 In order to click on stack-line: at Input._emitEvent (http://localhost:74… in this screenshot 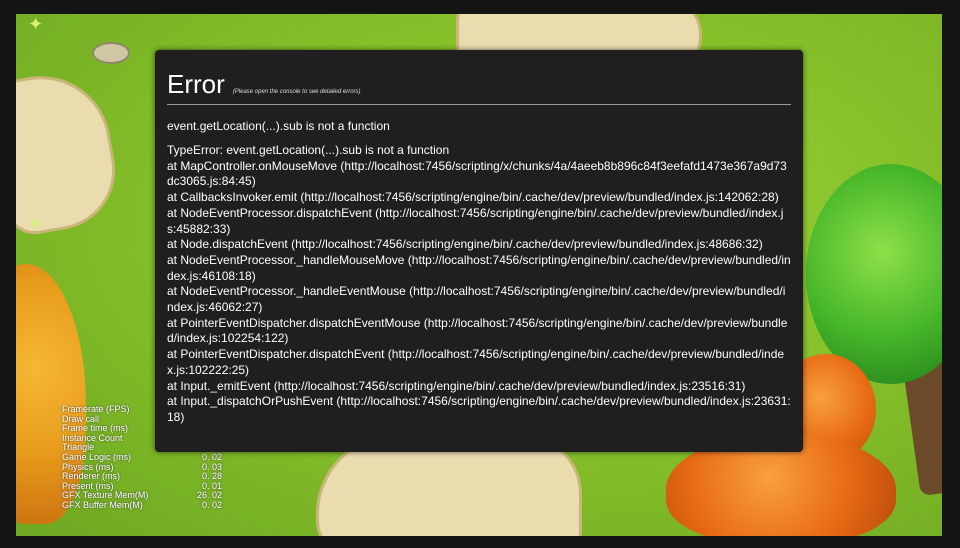, I will do `click(456, 385)`.